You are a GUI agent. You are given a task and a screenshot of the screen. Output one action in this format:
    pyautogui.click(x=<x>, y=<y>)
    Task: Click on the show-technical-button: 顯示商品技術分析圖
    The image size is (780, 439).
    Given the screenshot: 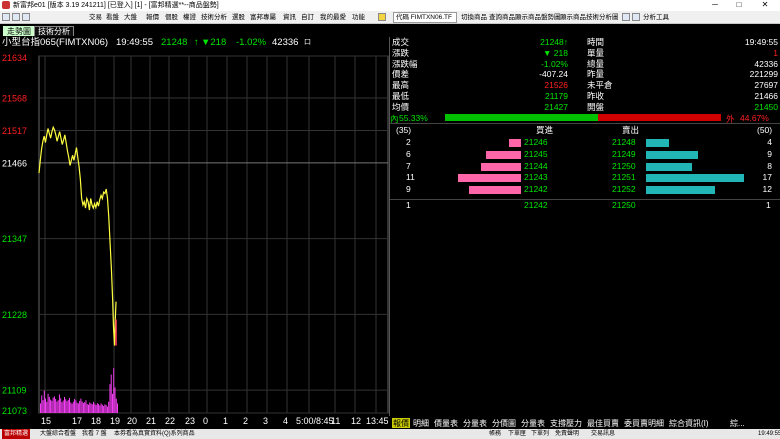 What is the action you would take?
    pyautogui.click(x=589, y=17)
    